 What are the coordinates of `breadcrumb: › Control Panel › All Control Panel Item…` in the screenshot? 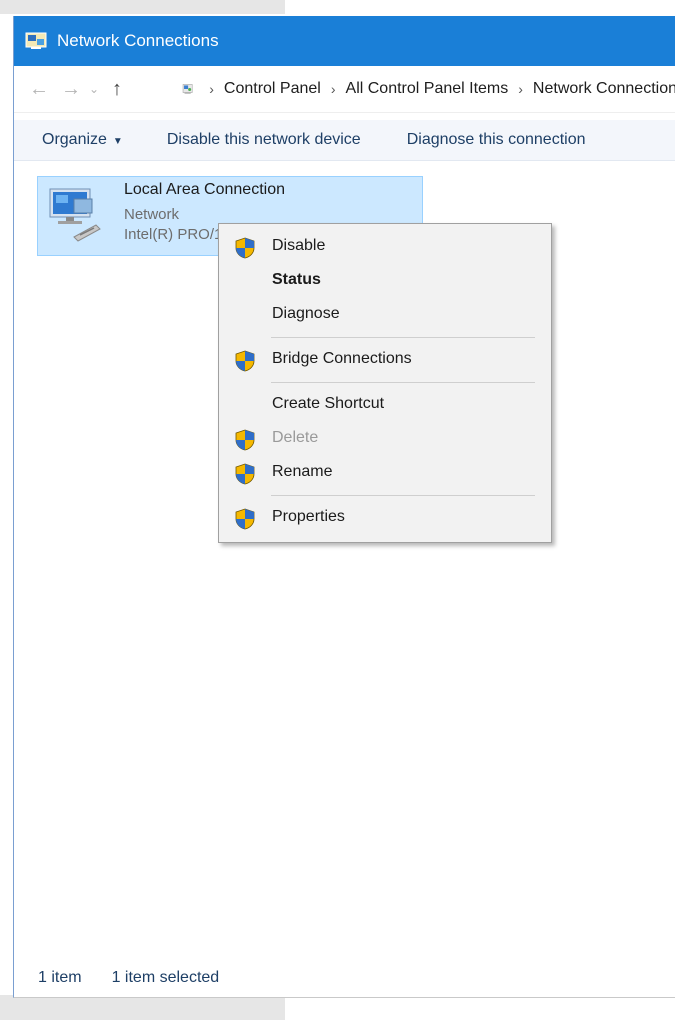 It's located at (428, 89).